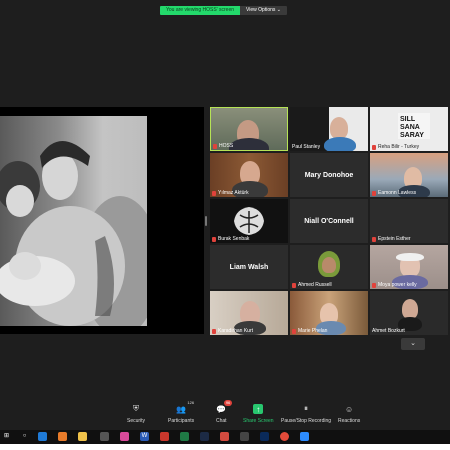  What do you see at coordinates (388, 331) in the screenshot?
I see `participant-name: Ahmet Bozkurt` at bounding box center [388, 331].